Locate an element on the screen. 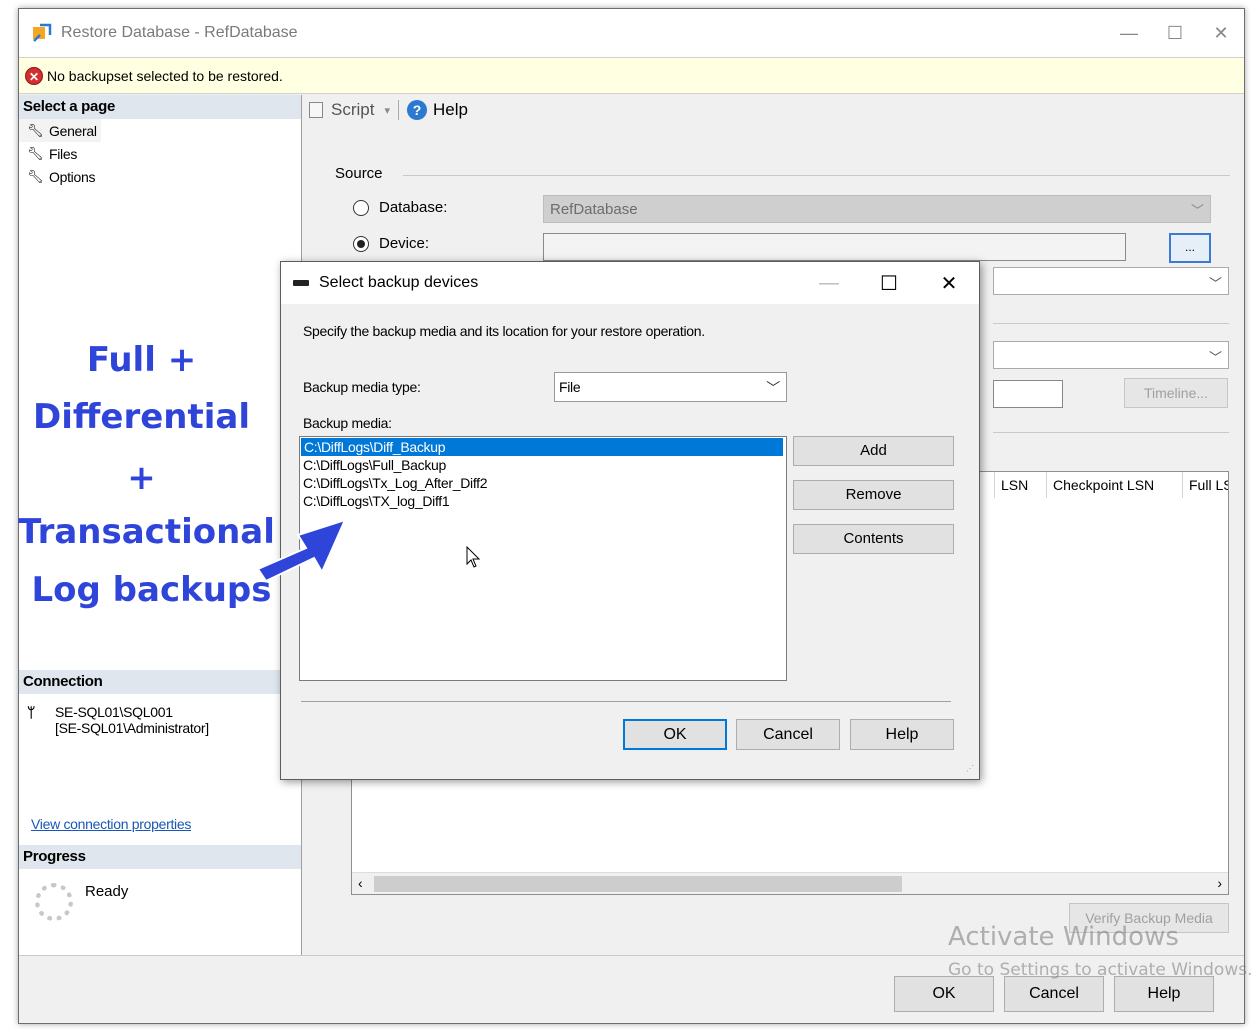 Image resolution: width=1251 pixels, height=1030 pixels. select-page-header: Select a page is located at coordinates (160, 107).